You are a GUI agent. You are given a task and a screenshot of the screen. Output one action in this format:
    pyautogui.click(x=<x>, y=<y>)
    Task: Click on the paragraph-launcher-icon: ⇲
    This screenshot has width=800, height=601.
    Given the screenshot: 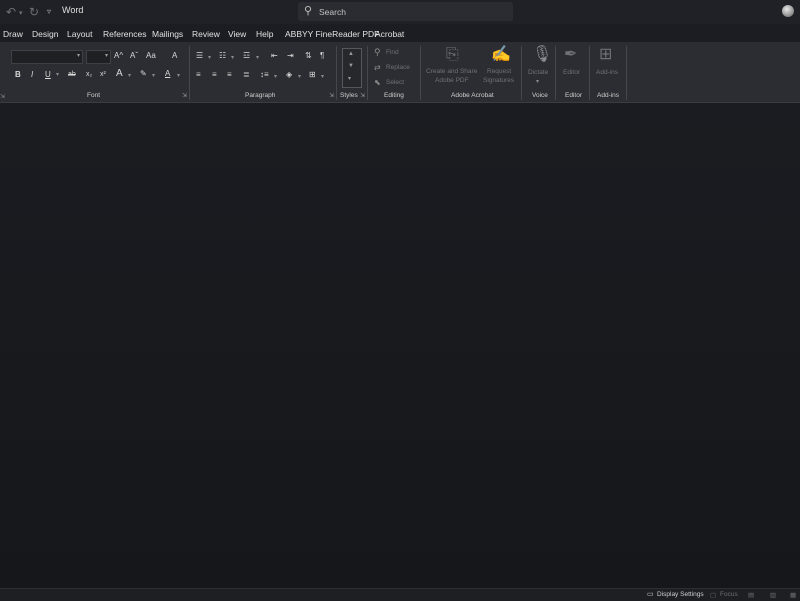 What is the action you would take?
    pyautogui.click(x=331, y=95)
    